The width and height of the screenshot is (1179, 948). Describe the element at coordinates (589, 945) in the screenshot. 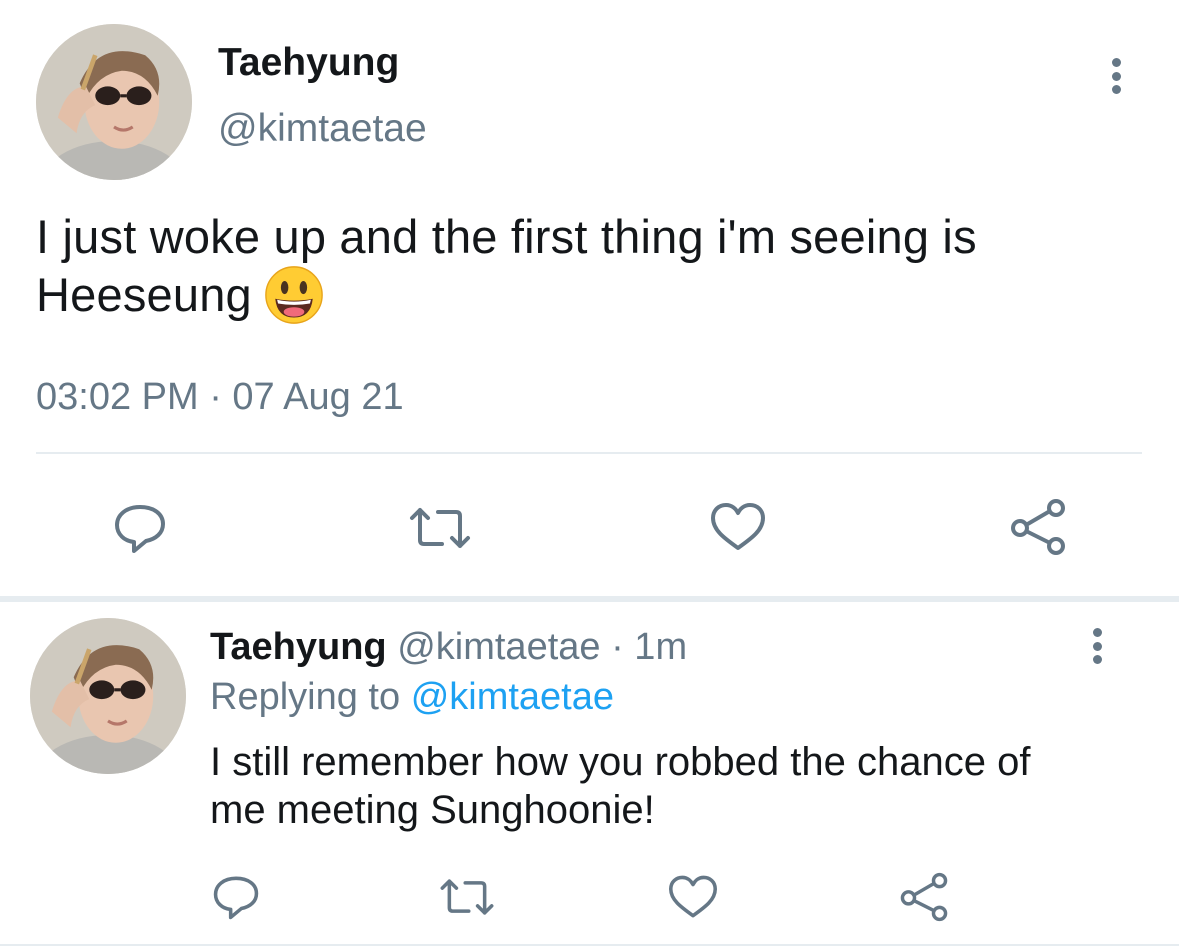

I see `bottom-divider` at that location.